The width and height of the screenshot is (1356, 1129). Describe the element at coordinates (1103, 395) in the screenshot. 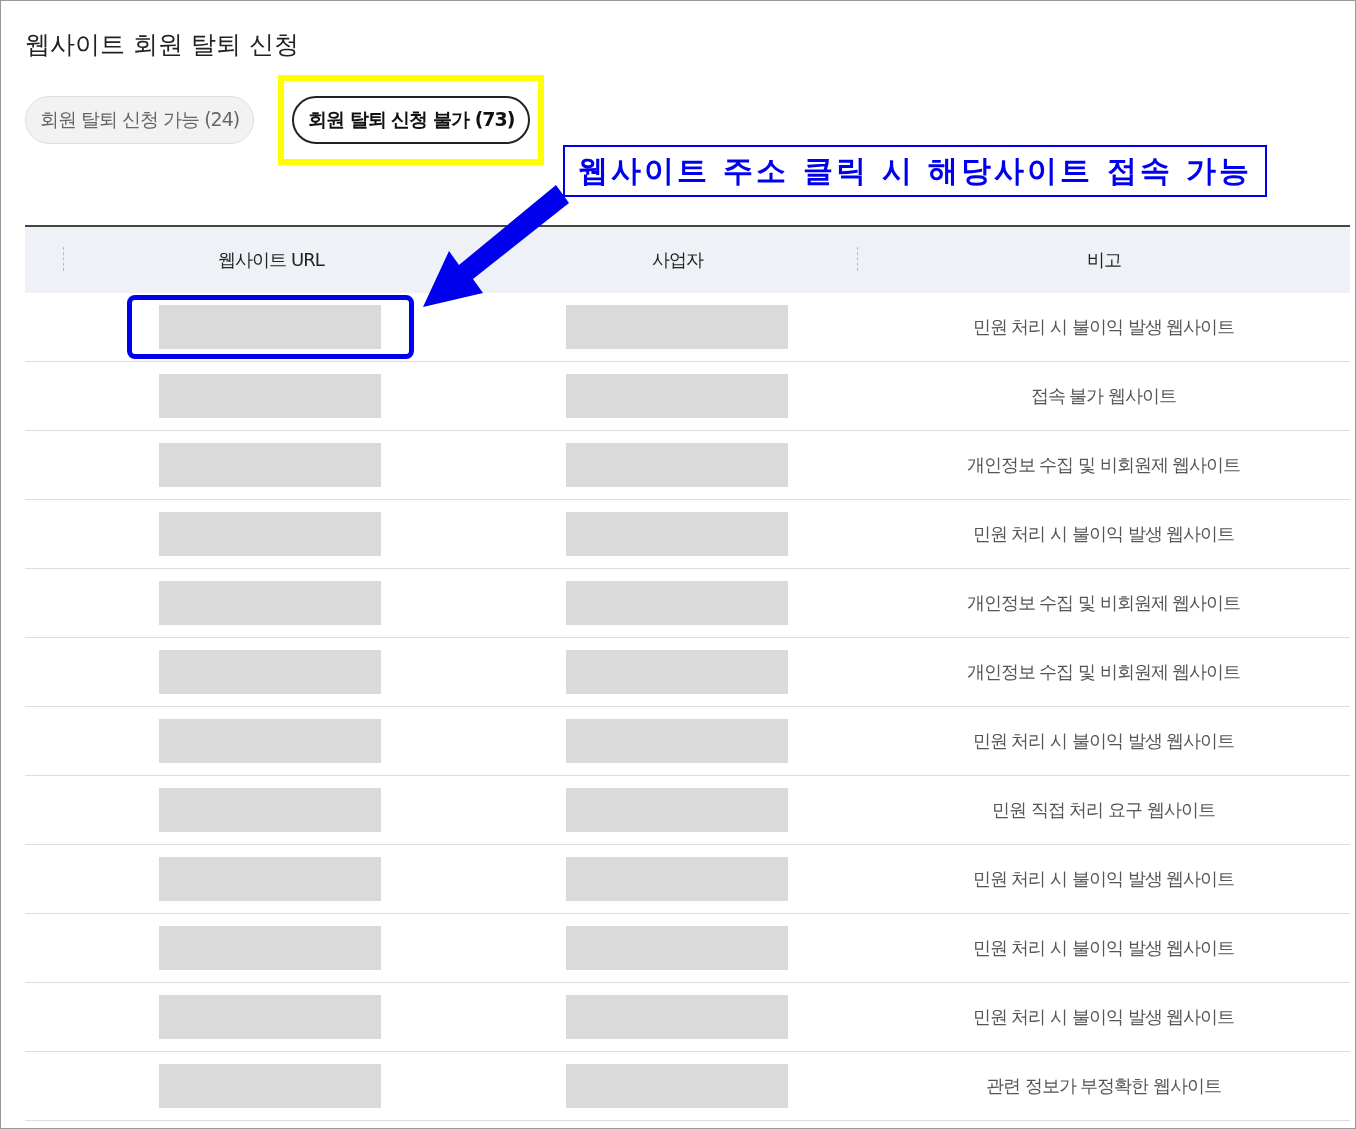

I see `table-cell: 접속 불가 웹사이트` at that location.